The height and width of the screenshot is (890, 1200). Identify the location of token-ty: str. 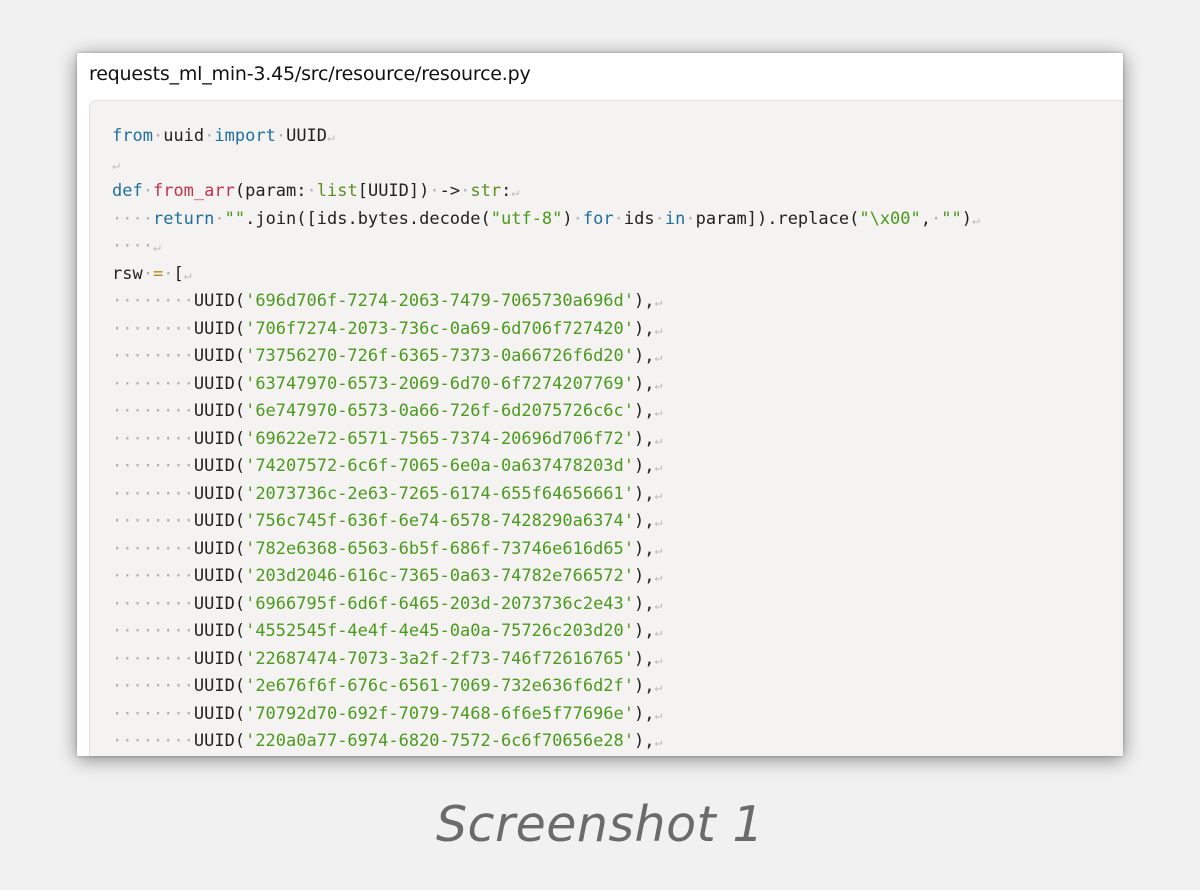
(486, 191).